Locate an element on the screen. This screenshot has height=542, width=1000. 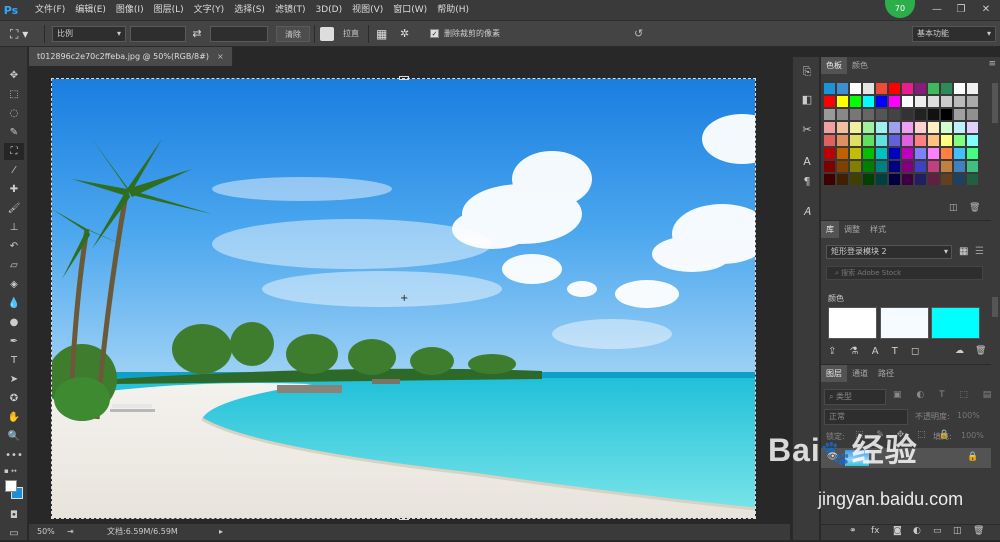
hand-tool-icon: ✋ is located at coordinates (14, 417).